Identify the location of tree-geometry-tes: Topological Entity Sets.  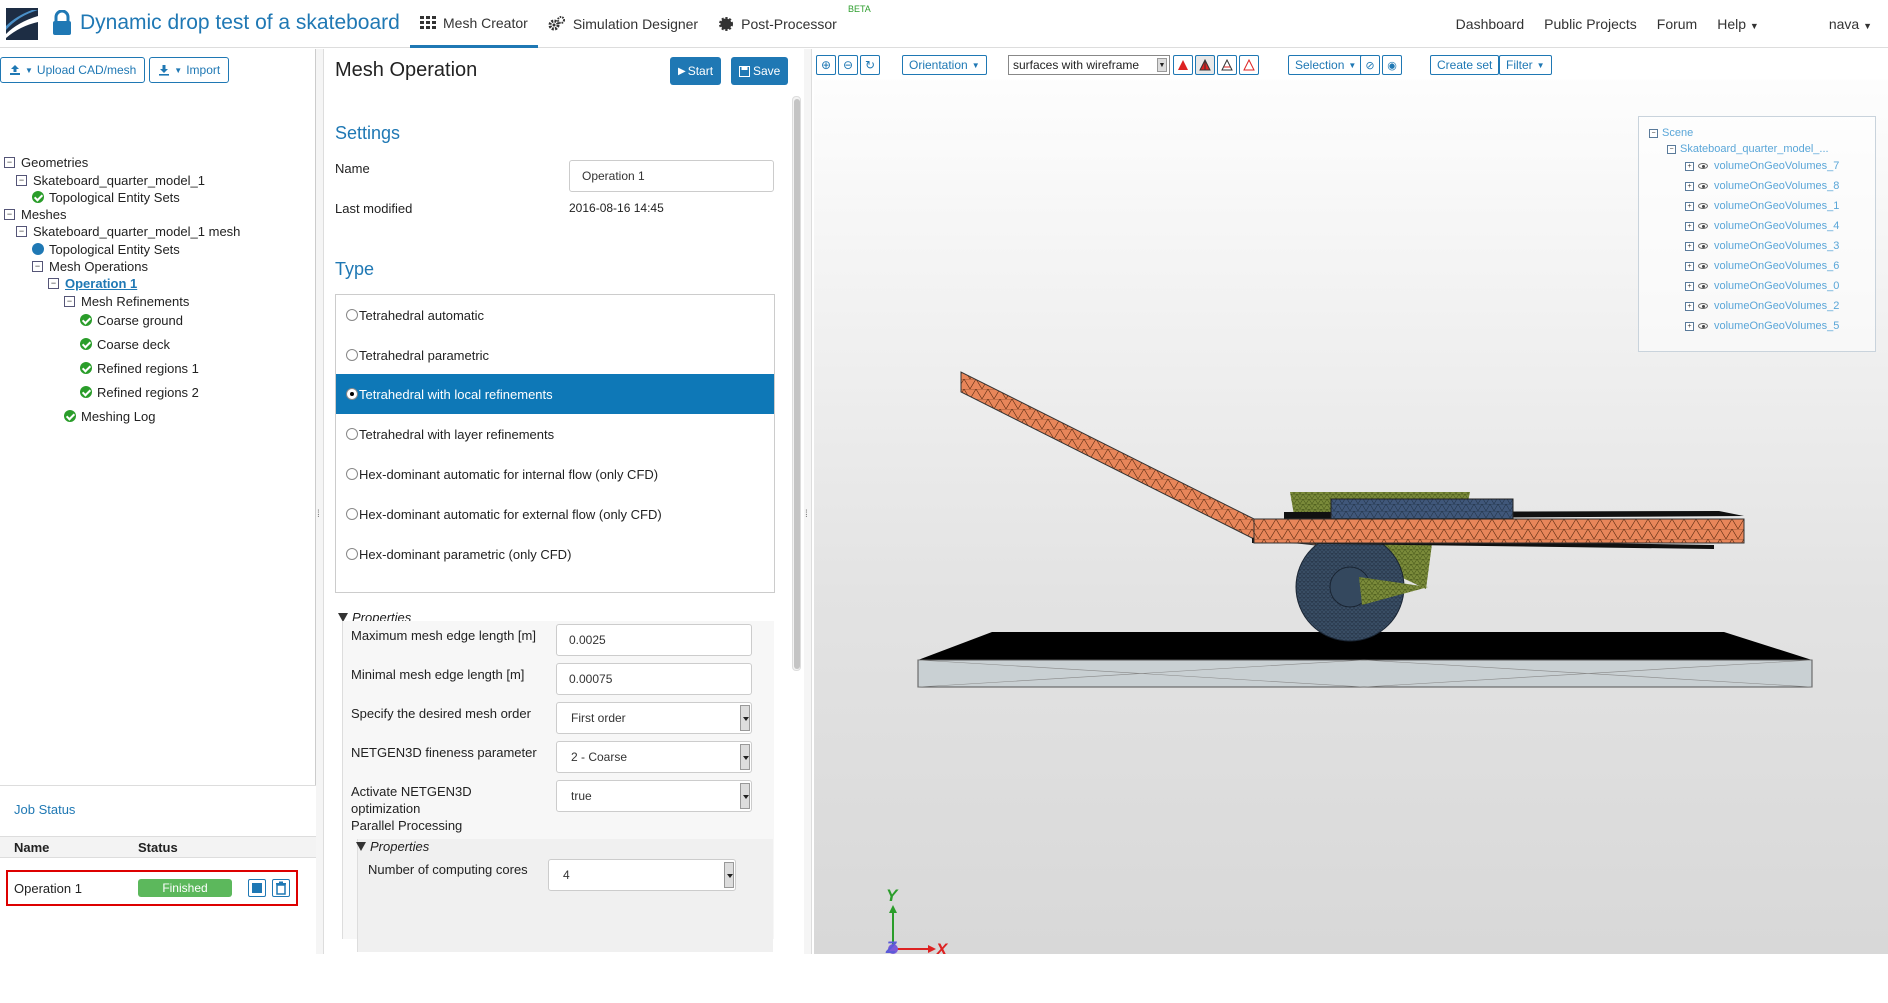
(106, 197).